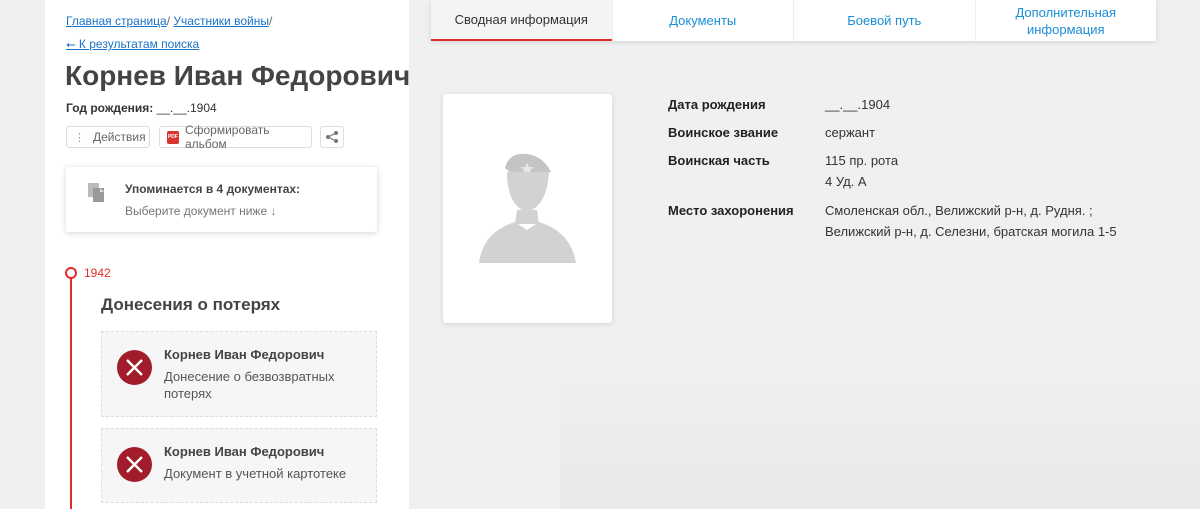 This screenshot has height=509, width=1200. Describe the element at coordinates (846, 181) in the screenshot. I see `unit-value-line-2: 4 Уд. А` at that location.